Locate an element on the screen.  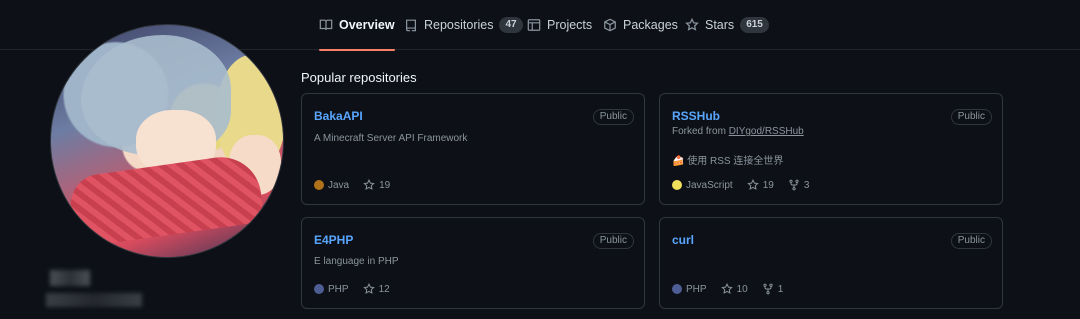
blurred-display-name is located at coordinates (70, 278).